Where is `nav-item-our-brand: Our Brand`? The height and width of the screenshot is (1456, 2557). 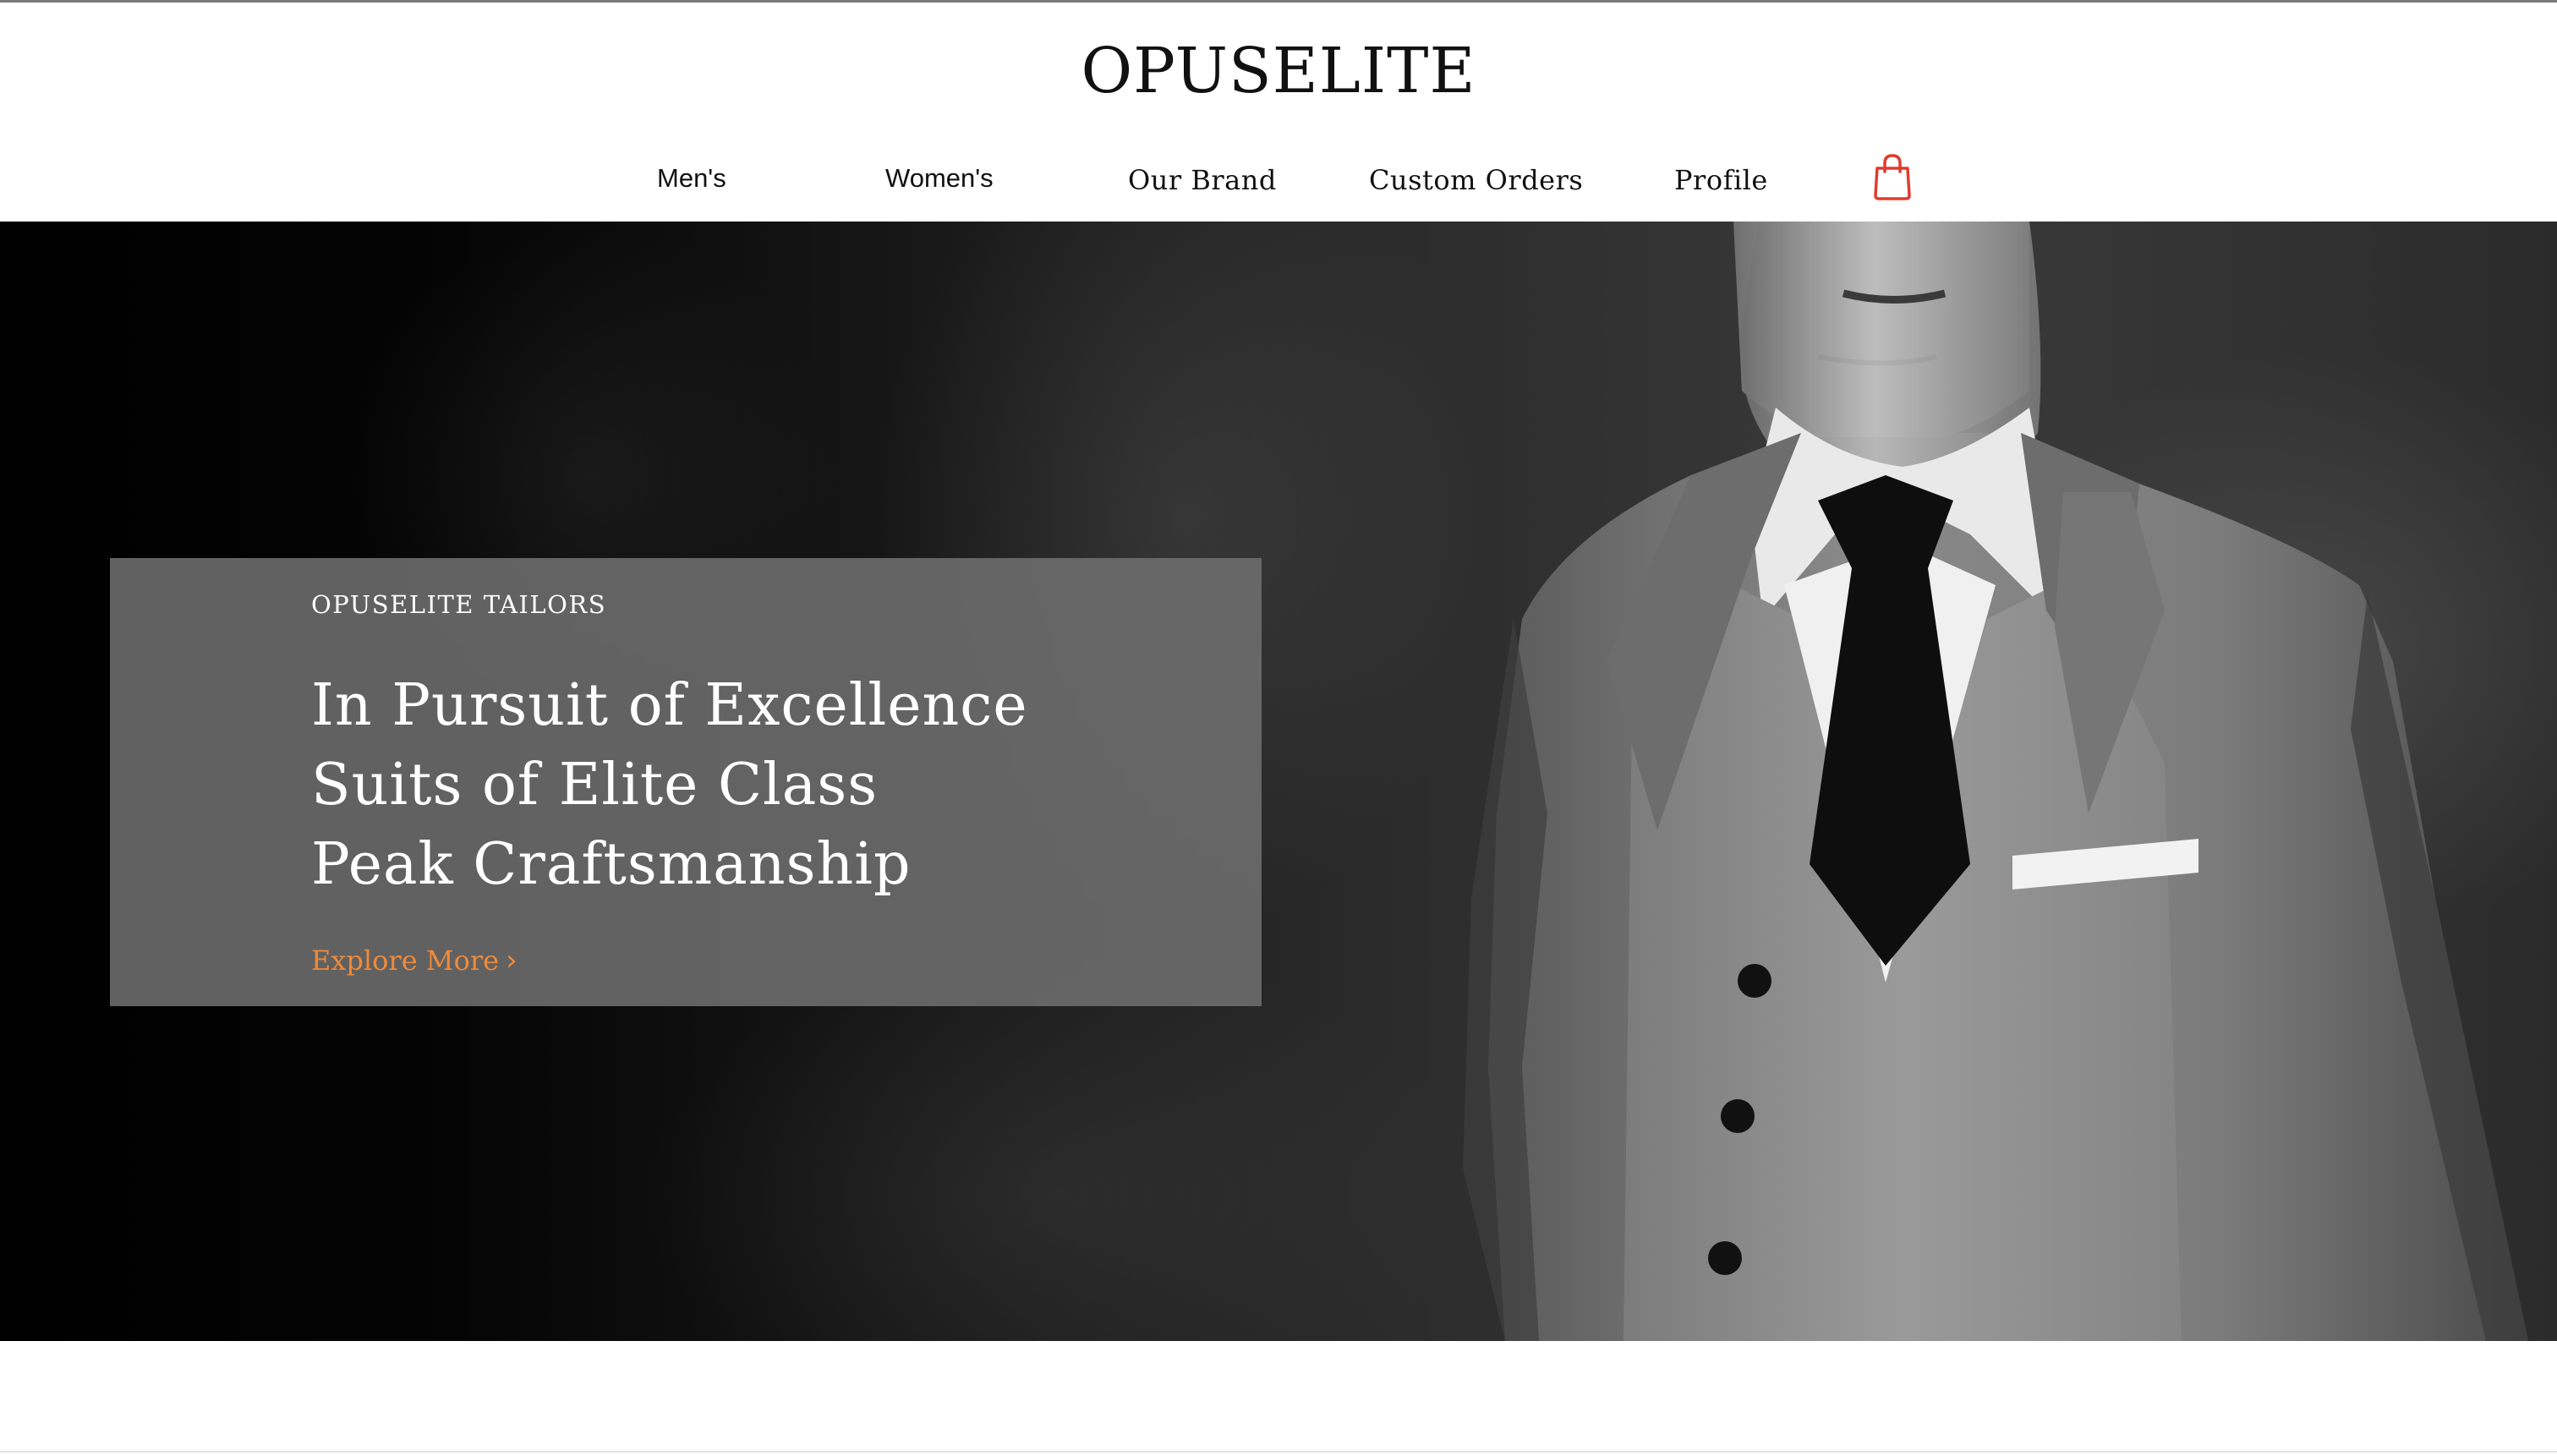
nav-item-our-brand: Our Brand is located at coordinates (1202, 180).